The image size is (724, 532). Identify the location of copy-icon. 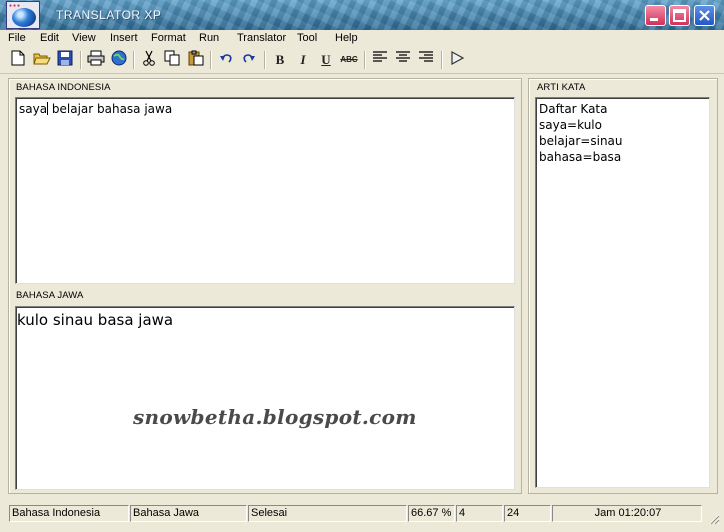
(172, 58).